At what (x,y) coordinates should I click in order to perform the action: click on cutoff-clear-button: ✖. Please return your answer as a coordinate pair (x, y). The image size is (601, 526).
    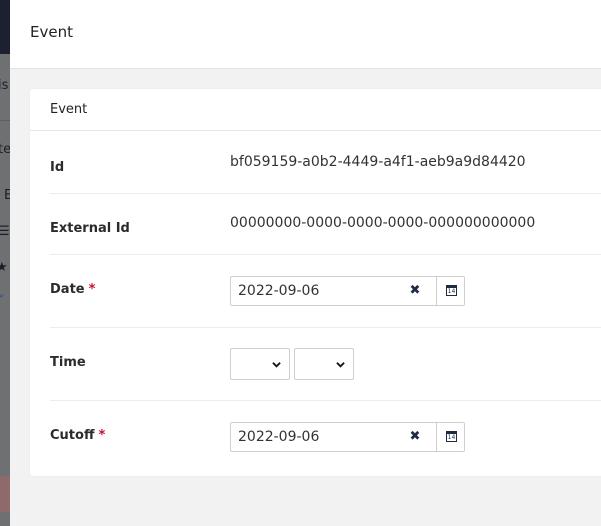
    Looking at the image, I should click on (415, 437).